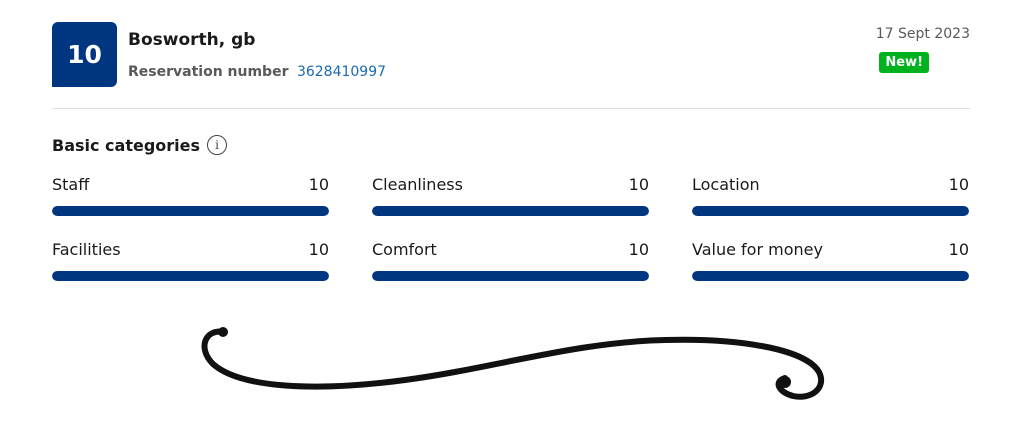 The width and height of the screenshot is (1024, 447). Describe the element at coordinates (404, 249) in the screenshot. I see `category-label: Comfort` at that location.